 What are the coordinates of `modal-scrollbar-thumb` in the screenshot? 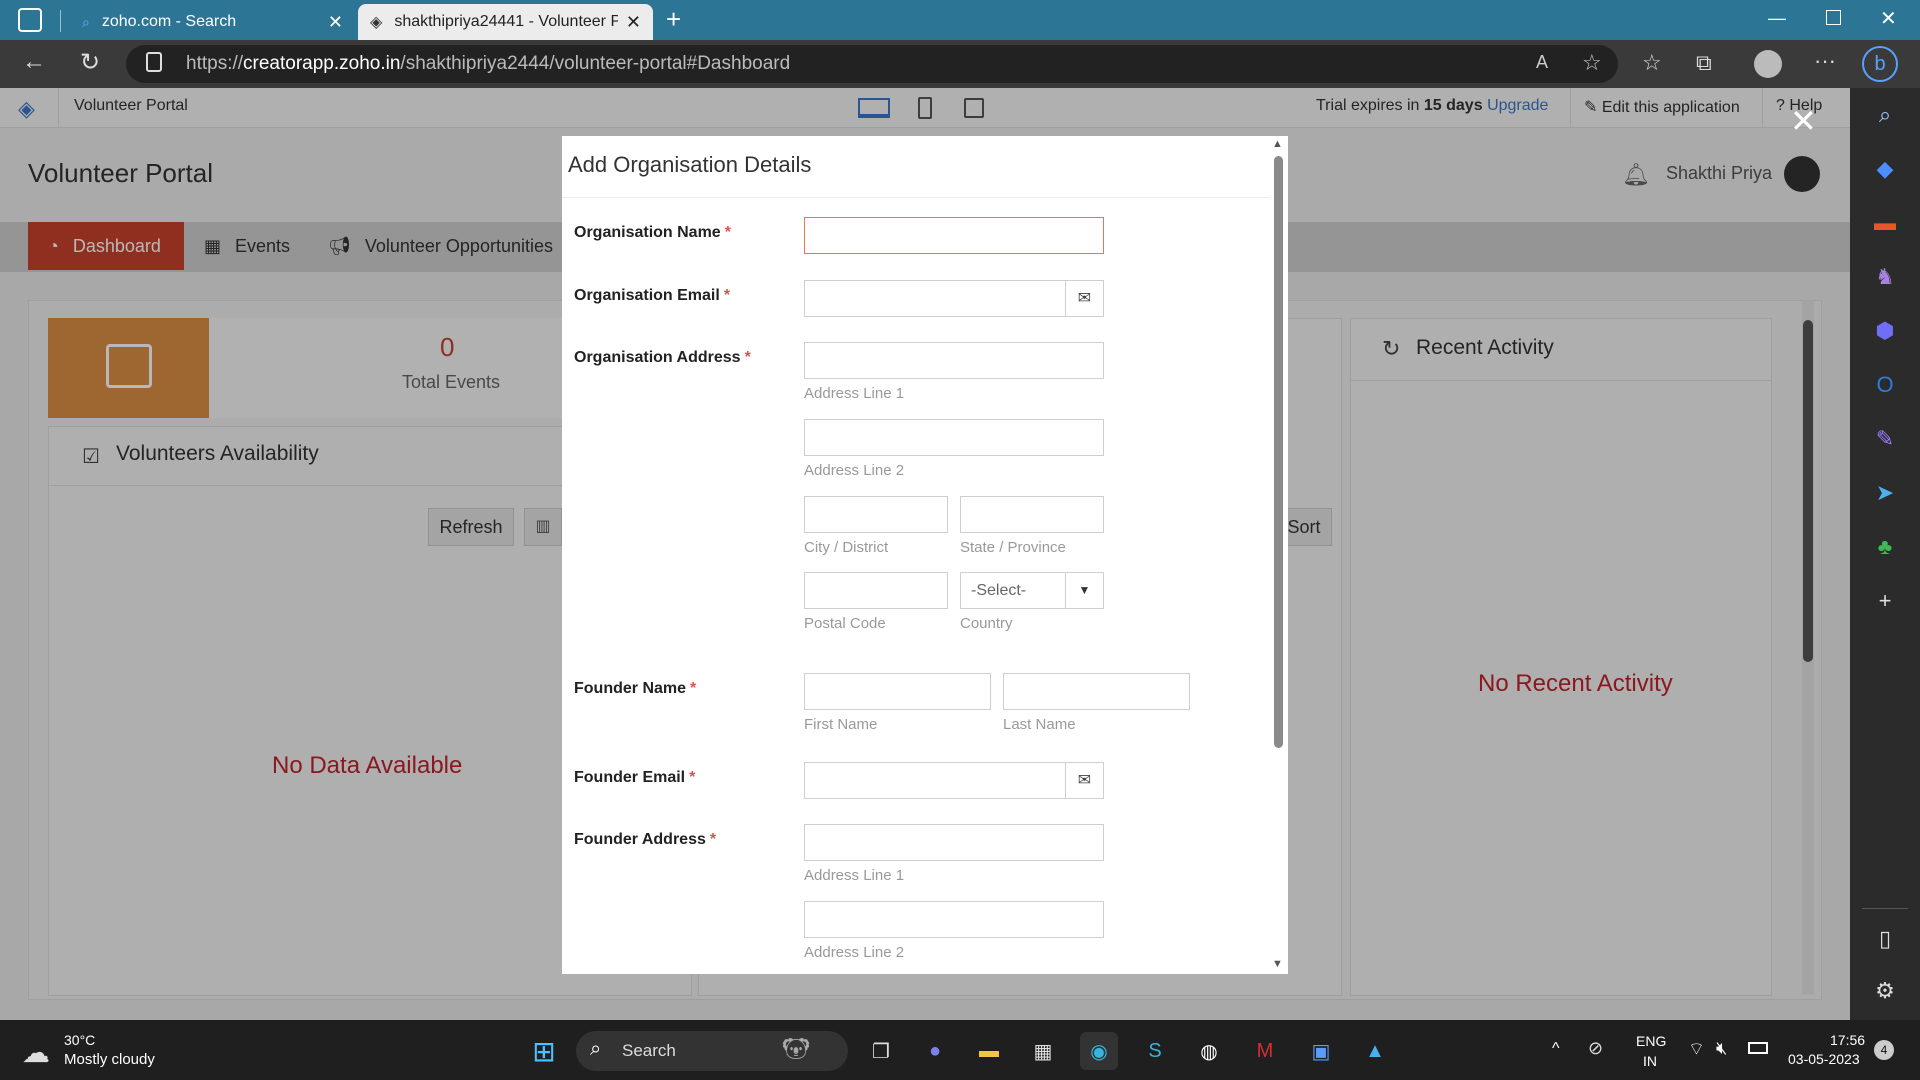 It's located at (1278, 452).